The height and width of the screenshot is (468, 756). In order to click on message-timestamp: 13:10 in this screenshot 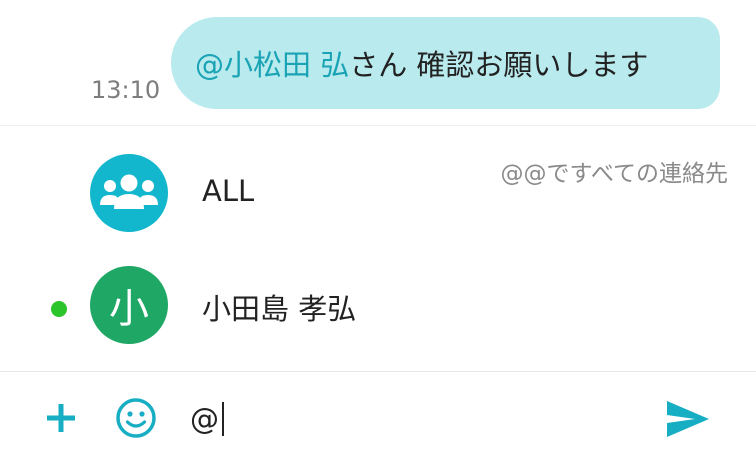, I will do `click(126, 90)`.